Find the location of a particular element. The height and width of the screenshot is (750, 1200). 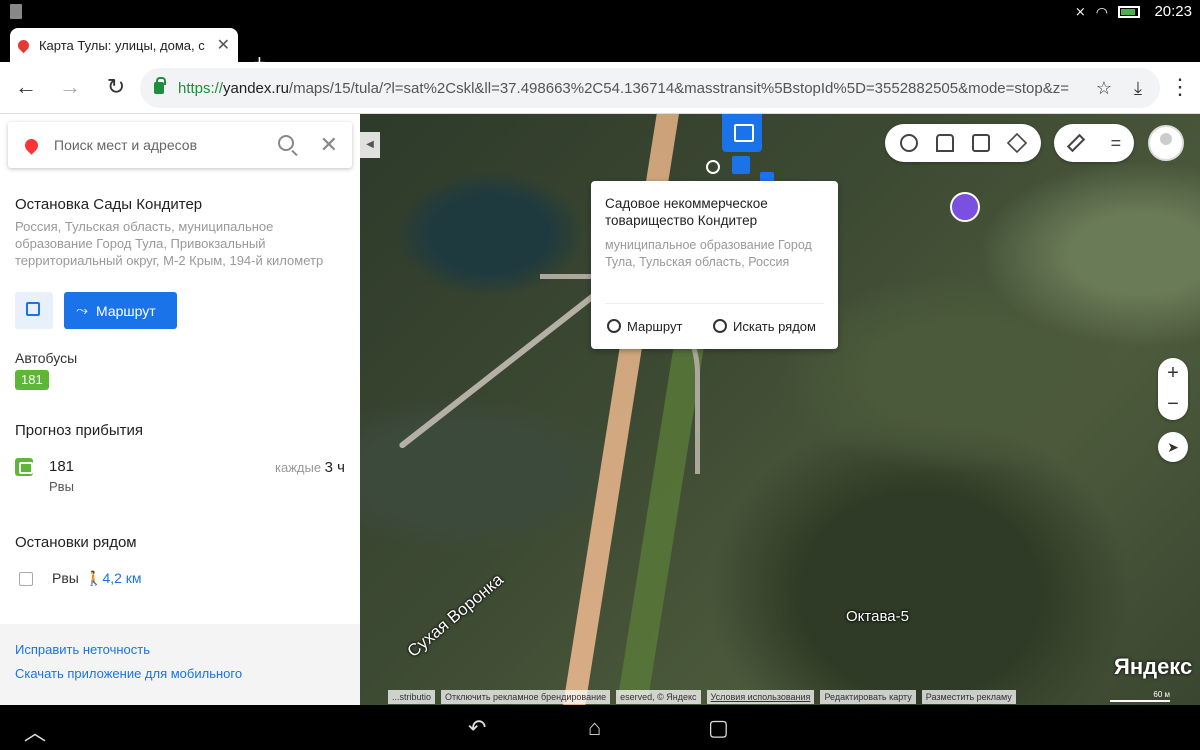

tab-title: Карта Тулы: улицы, дома, с is located at coordinates (121, 45).